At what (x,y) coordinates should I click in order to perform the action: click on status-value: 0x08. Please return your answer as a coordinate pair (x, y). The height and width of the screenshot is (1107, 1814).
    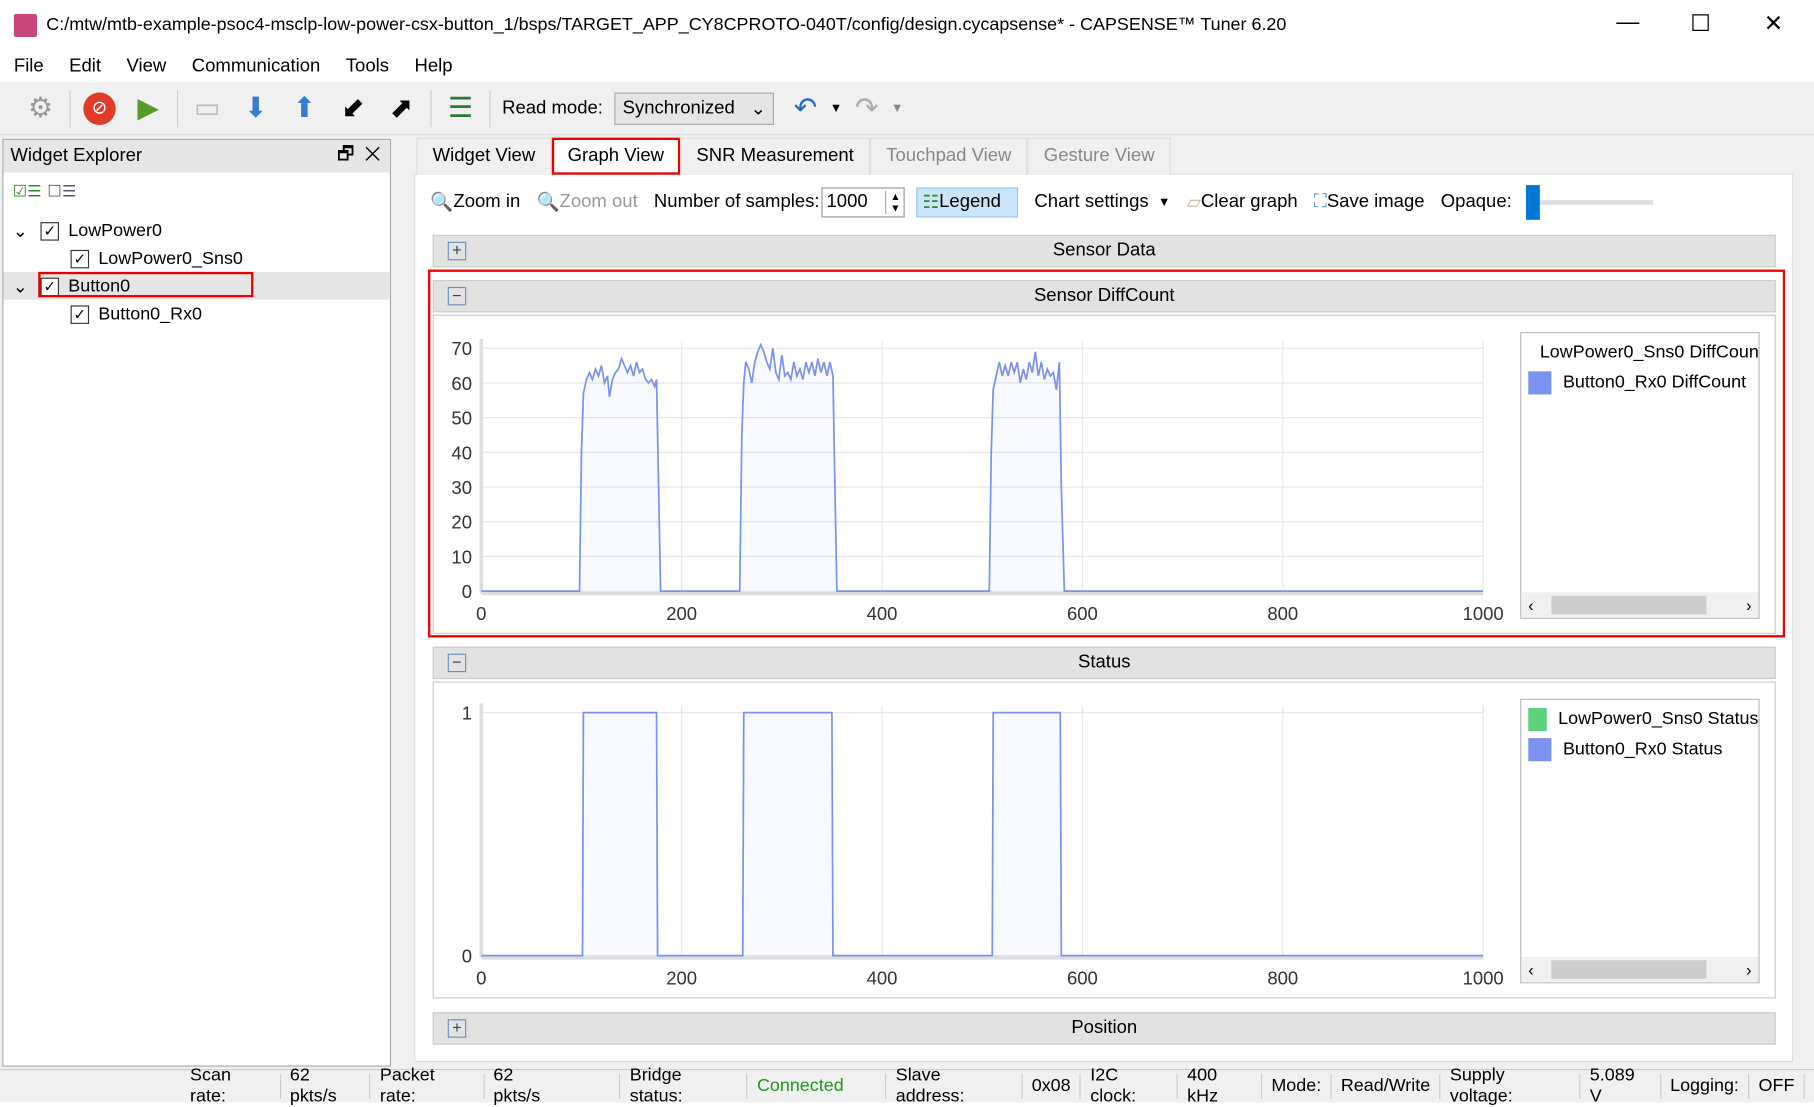
    Looking at the image, I should click on (1051, 1085).